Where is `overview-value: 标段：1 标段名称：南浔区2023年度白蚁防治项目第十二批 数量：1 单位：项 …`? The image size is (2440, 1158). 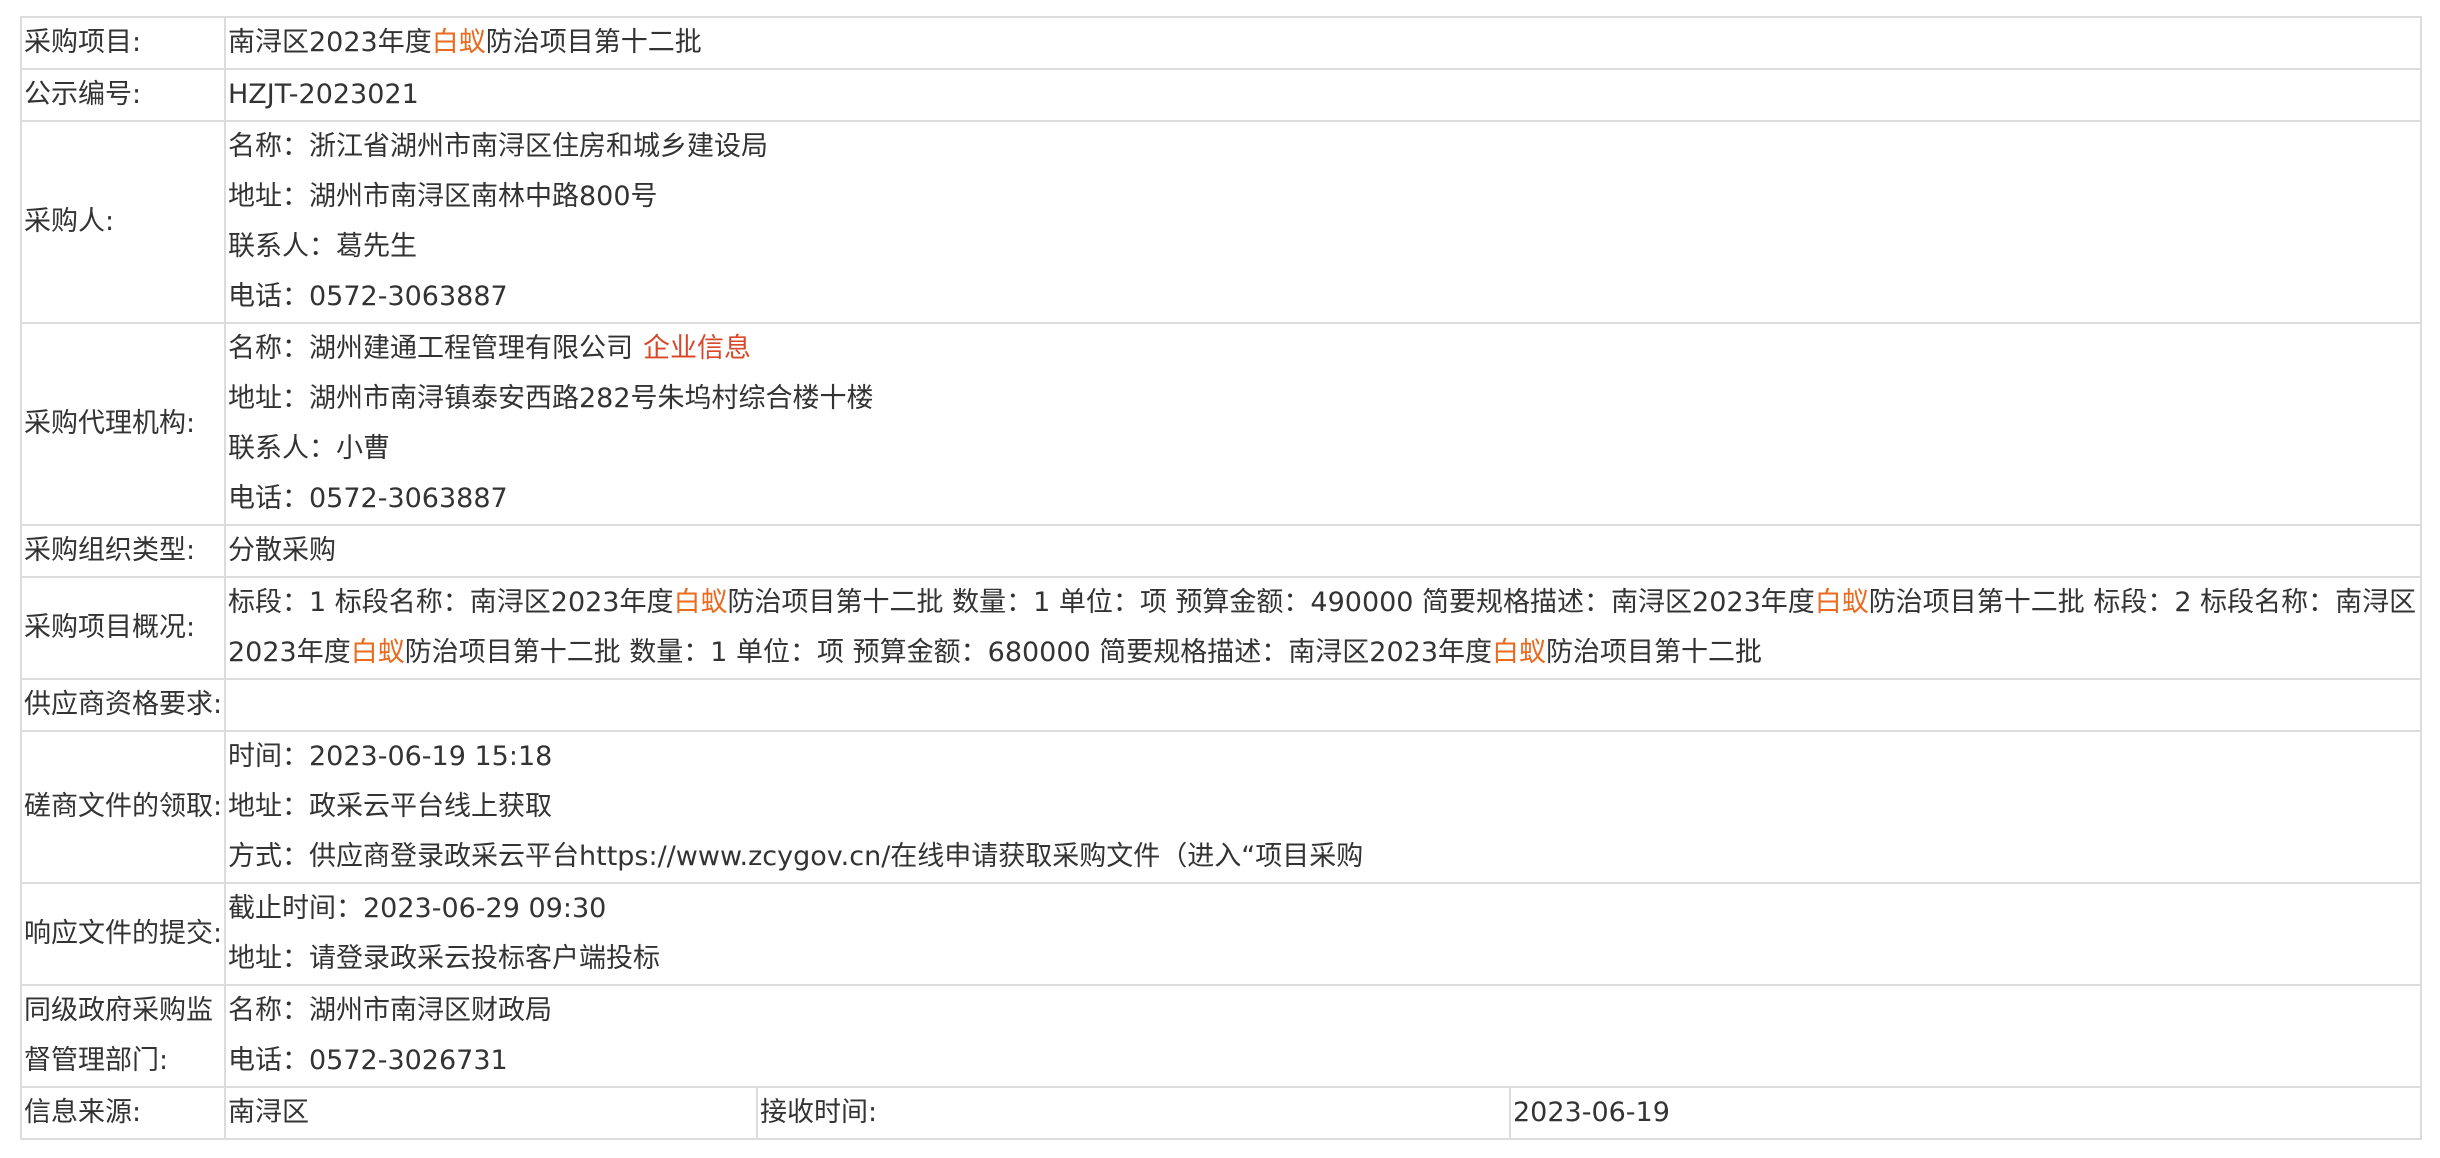 overview-value: 标段：1 标段名称：南浔区2023年度白蚁防治项目第十二批 数量：1 单位：项 … is located at coordinates (1323, 628).